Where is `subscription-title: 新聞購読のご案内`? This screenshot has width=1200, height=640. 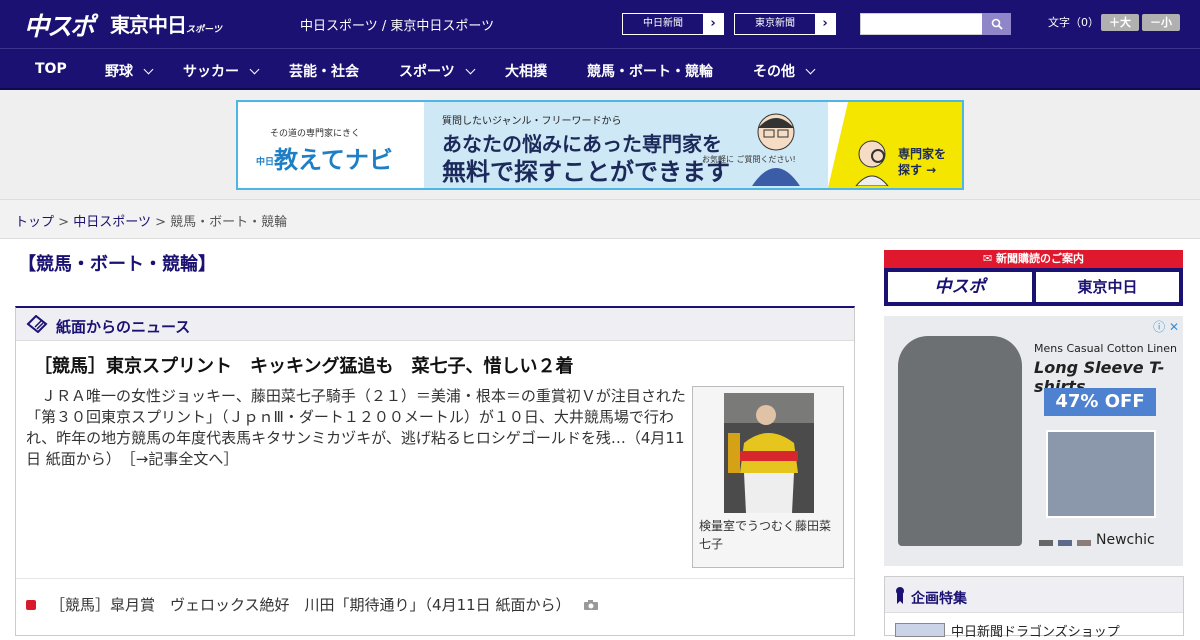 subscription-title: 新聞購読のご案内 is located at coordinates (1040, 258).